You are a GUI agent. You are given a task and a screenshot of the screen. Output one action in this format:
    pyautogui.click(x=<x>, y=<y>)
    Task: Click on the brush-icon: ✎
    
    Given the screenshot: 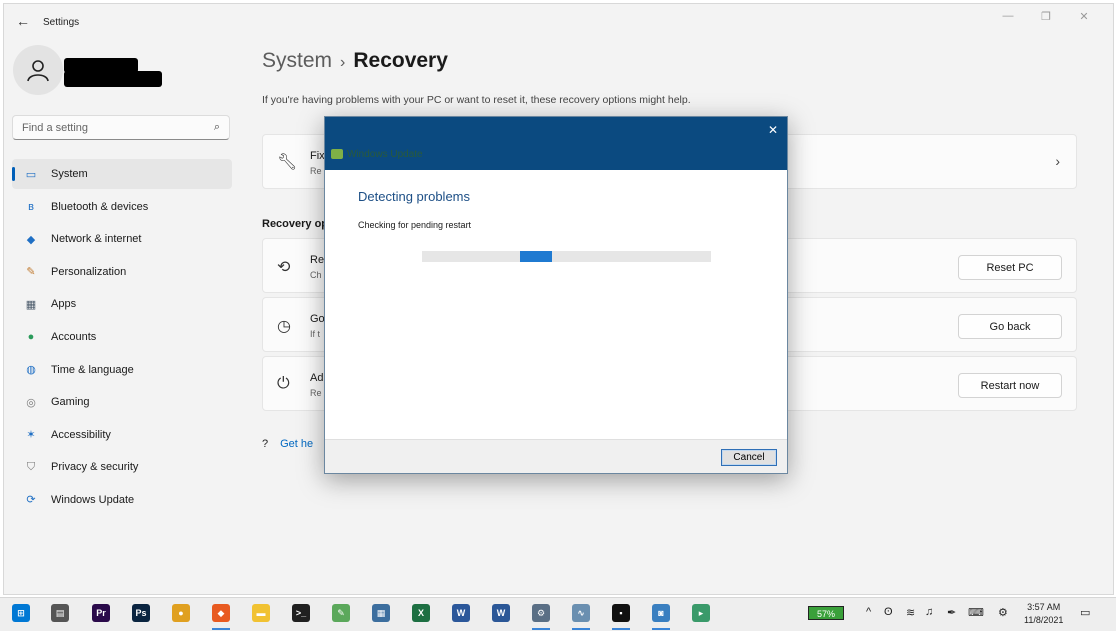 What is the action you would take?
    pyautogui.click(x=31, y=272)
    